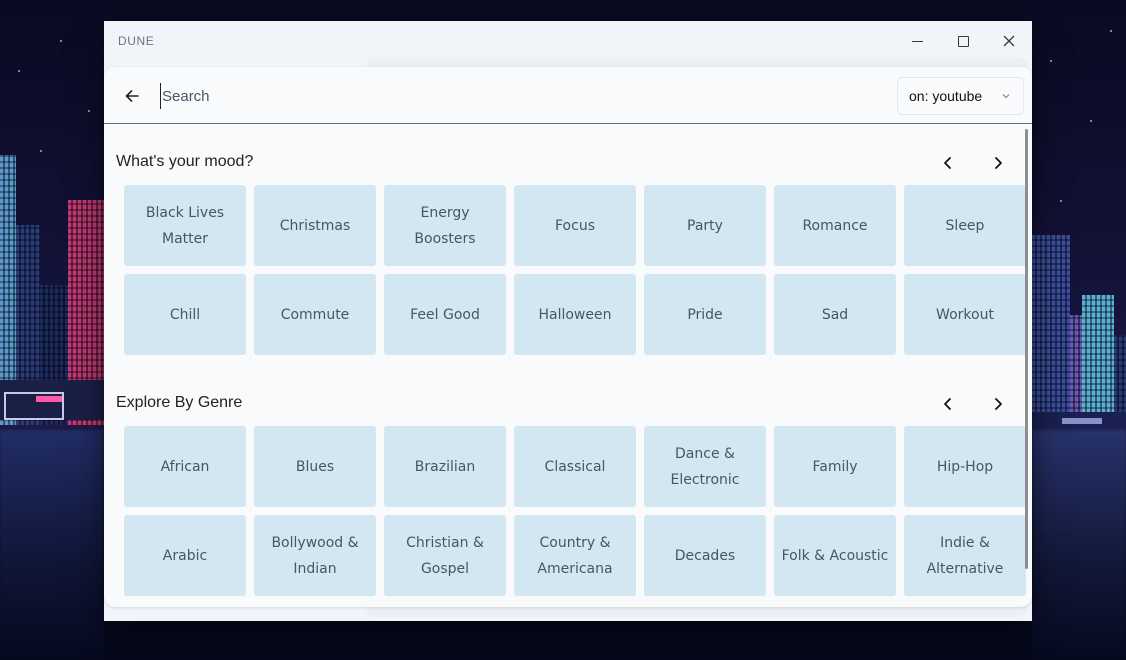 The width and height of the screenshot is (1126, 660). I want to click on genre-prev-button, so click(948, 404).